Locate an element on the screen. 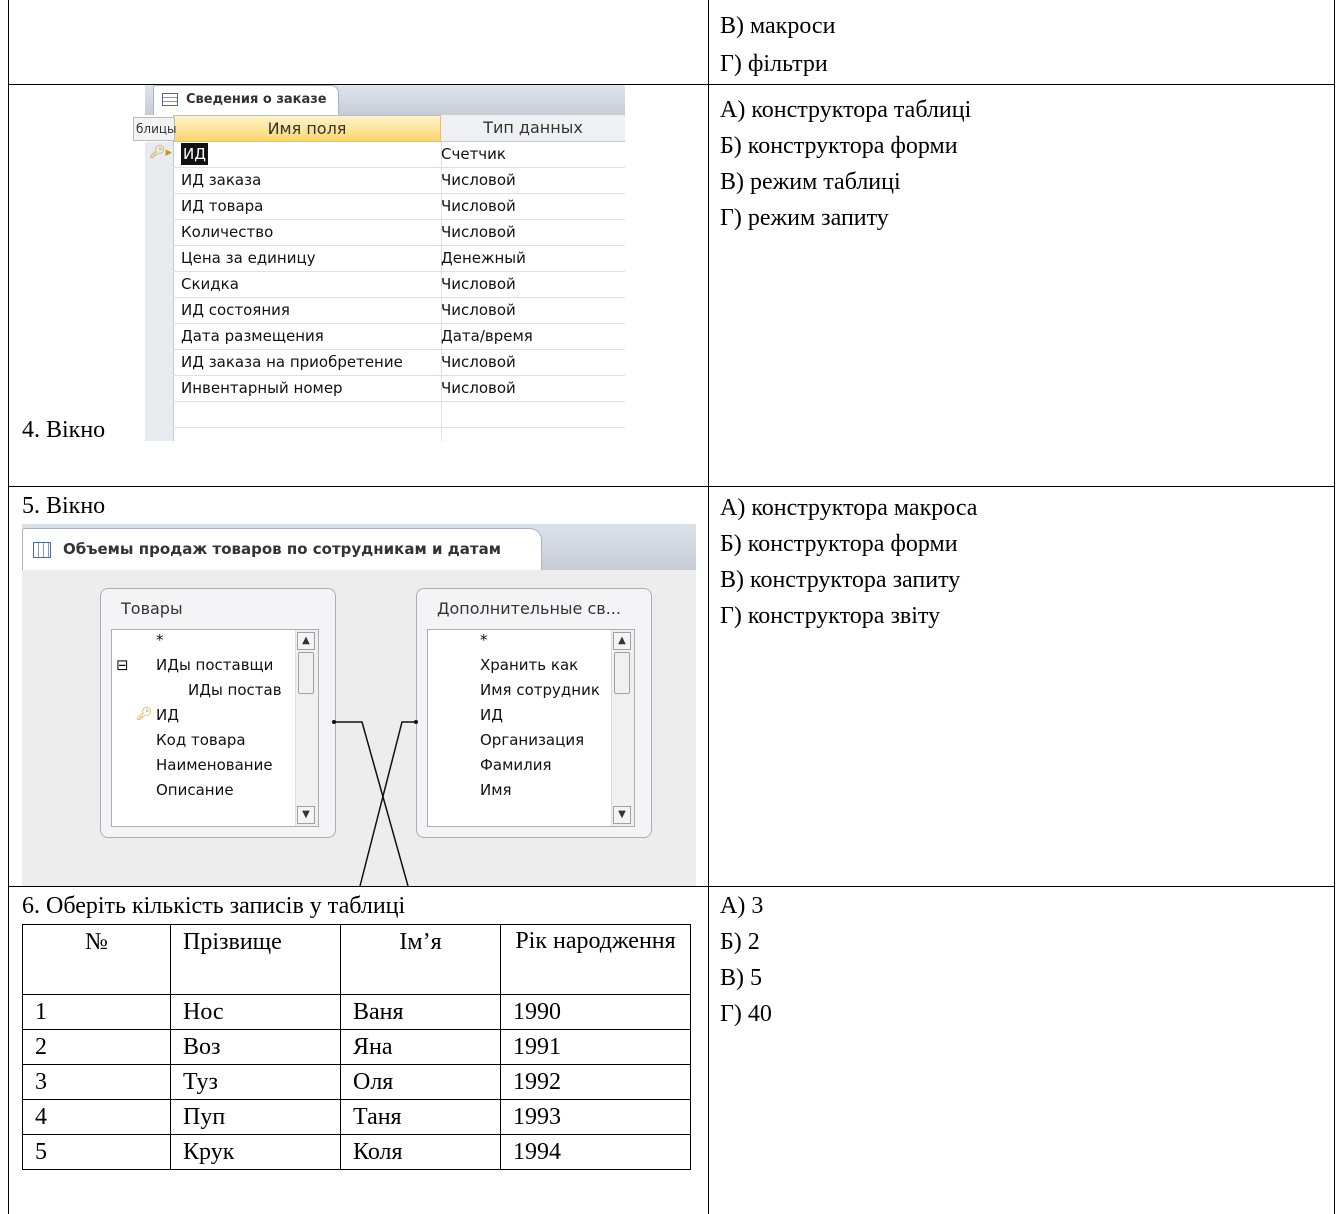 The image size is (1341, 1214). field-row: Цена за единицу Денежный is located at coordinates (403, 258).